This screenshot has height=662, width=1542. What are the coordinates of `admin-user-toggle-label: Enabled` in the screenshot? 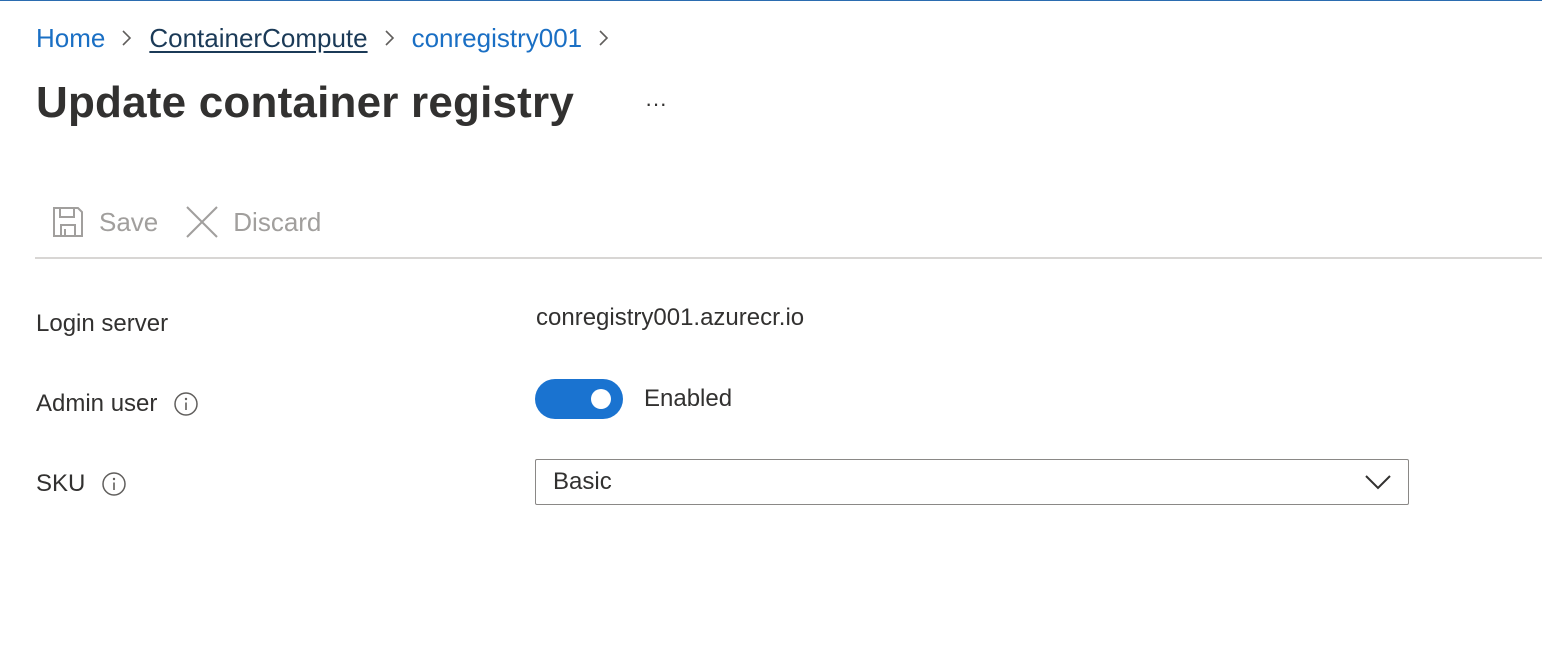 It's located at (688, 398).